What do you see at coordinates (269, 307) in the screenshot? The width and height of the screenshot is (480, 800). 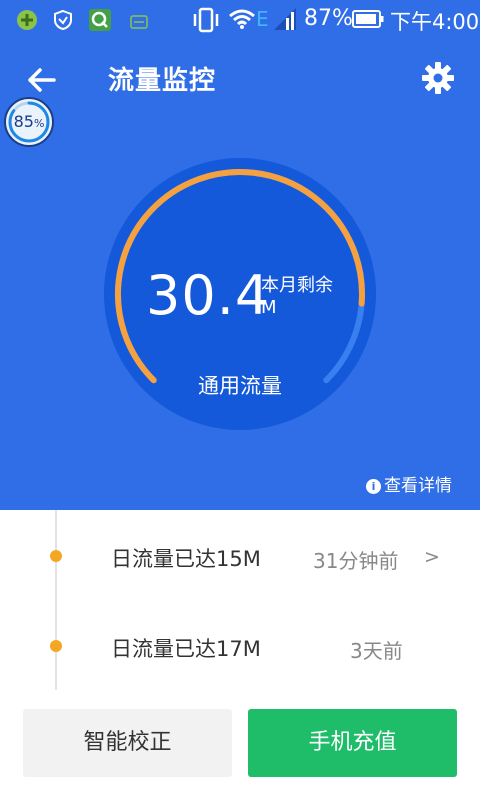 I see `remaining-unit: M` at bounding box center [269, 307].